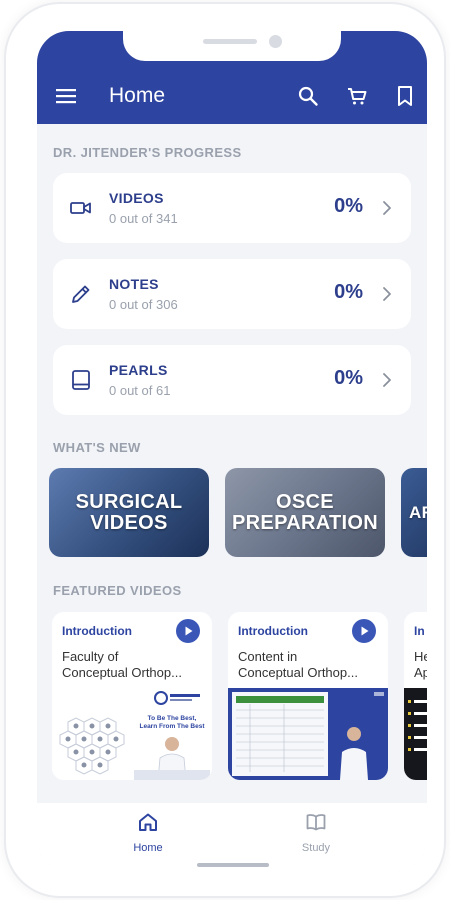 The image size is (450, 900). Describe the element at coordinates (148, 824) in the screenshot. I see `home-icon` at that location.